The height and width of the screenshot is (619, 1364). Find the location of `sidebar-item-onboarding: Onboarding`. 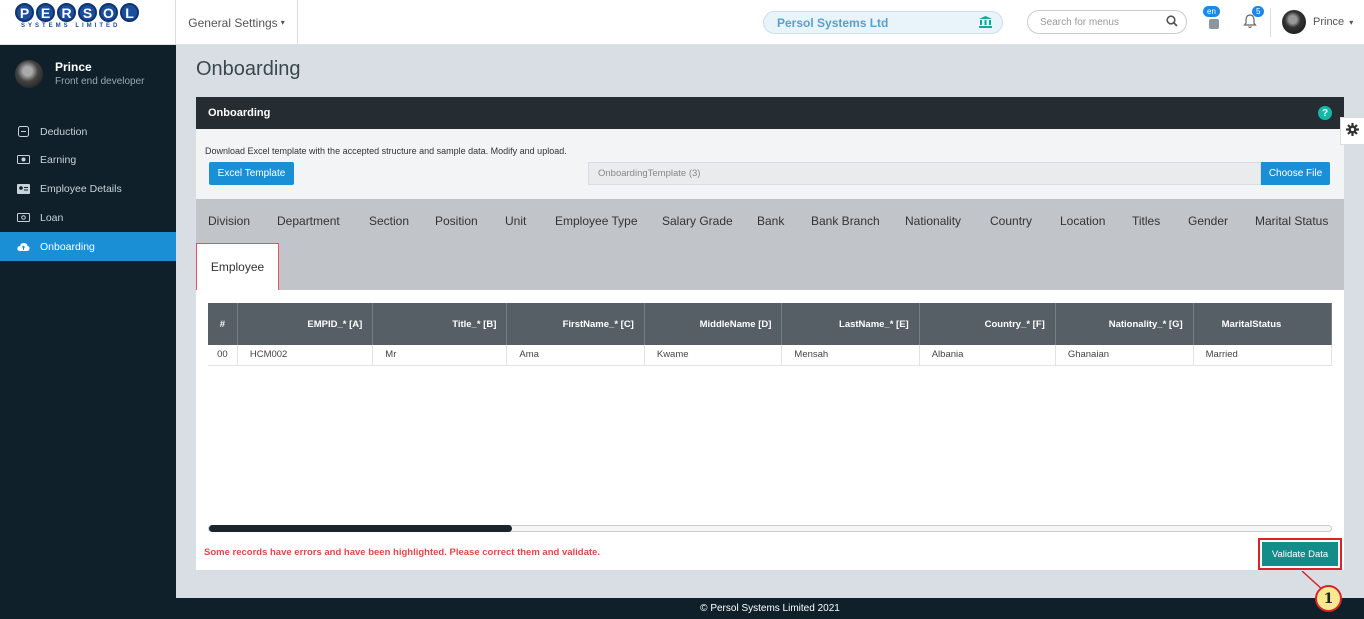

sidebar-item-onboarding: Onboarding is located at coordinates (88, 246).